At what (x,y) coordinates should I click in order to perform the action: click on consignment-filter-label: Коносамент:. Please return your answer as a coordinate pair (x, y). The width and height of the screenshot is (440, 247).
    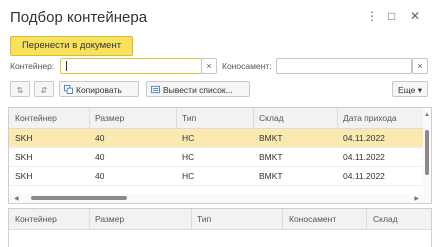
    Looking at the image, I should click on (247, 66).